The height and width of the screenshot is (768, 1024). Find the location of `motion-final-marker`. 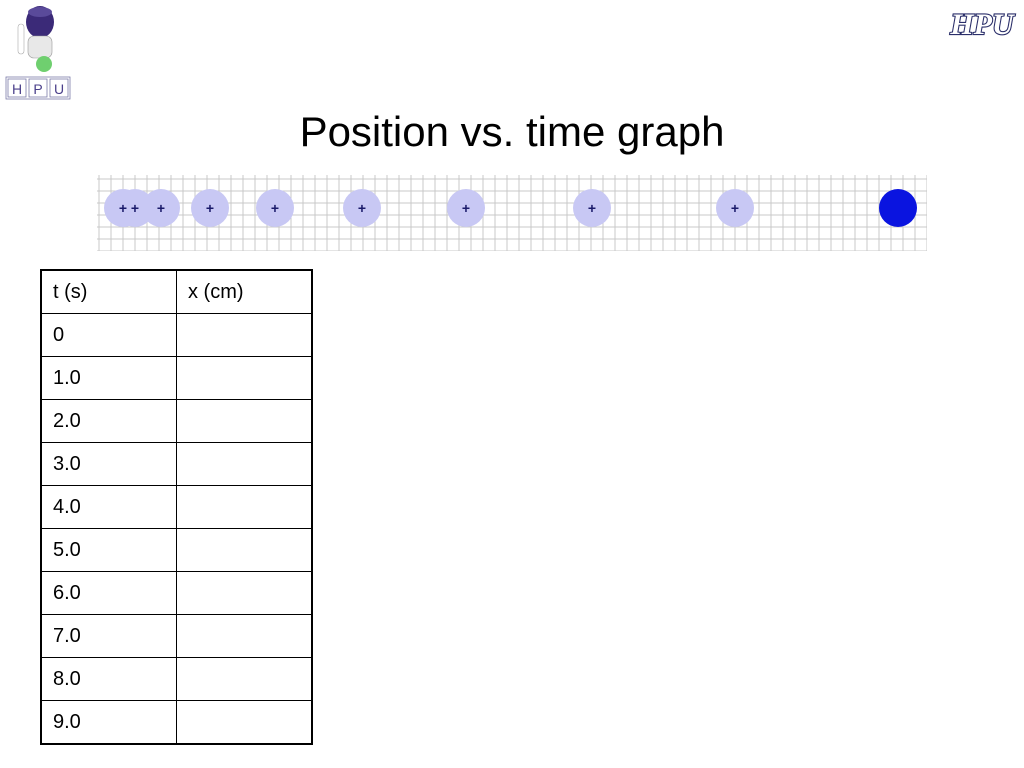

motion-final-marker is located at coordinates (898, 208).